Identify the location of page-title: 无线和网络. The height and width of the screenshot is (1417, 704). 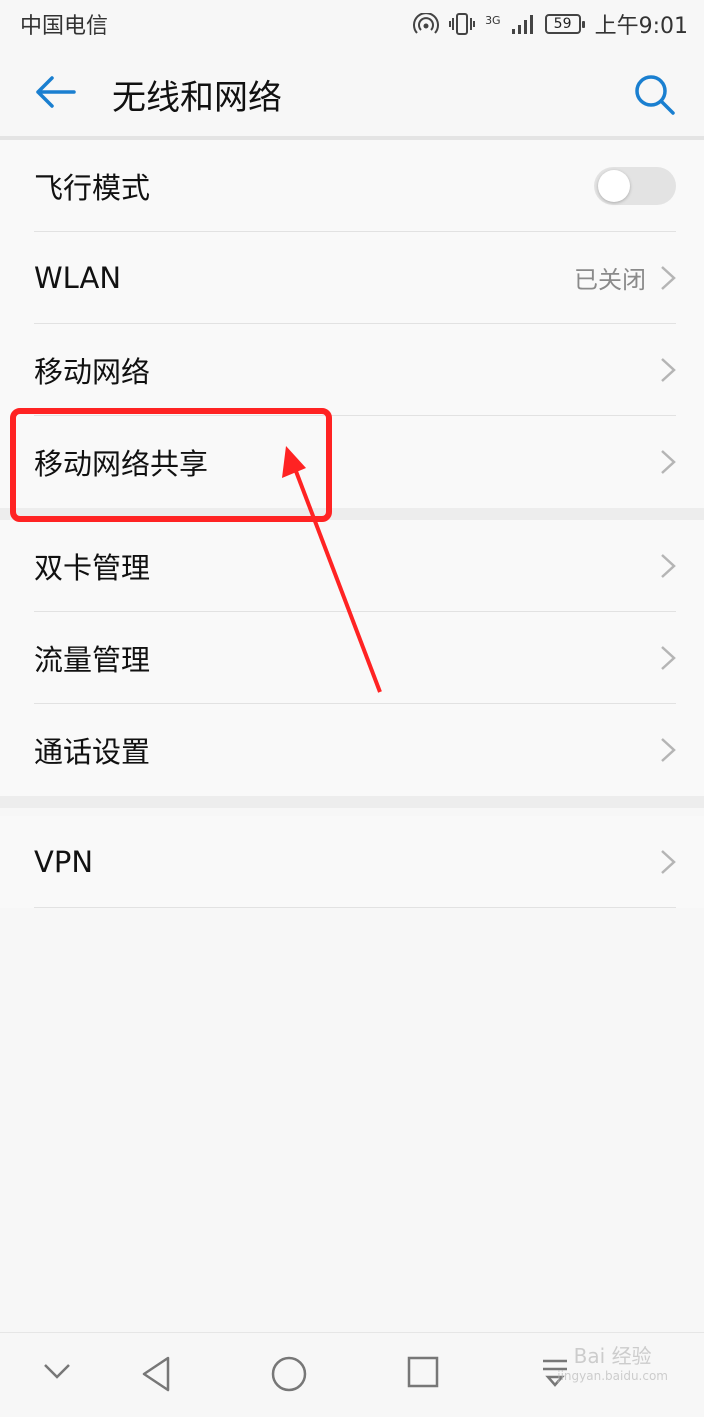
(197, 98).